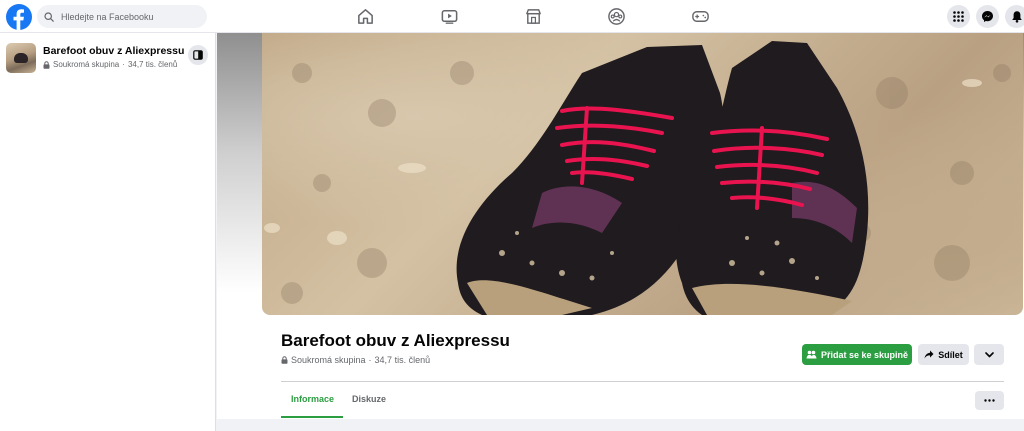  Describe the element at coordinates (86, 64) in the screenshot. I see `sidebar-privacy: Soukromá skupina` at that location.